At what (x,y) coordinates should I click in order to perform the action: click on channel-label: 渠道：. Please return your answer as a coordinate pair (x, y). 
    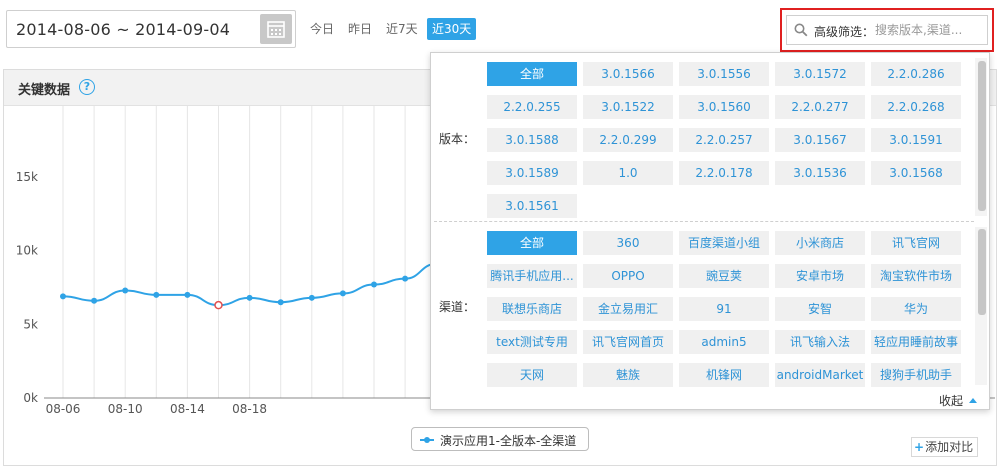
    Looking at the image, I should click on (457, 307).